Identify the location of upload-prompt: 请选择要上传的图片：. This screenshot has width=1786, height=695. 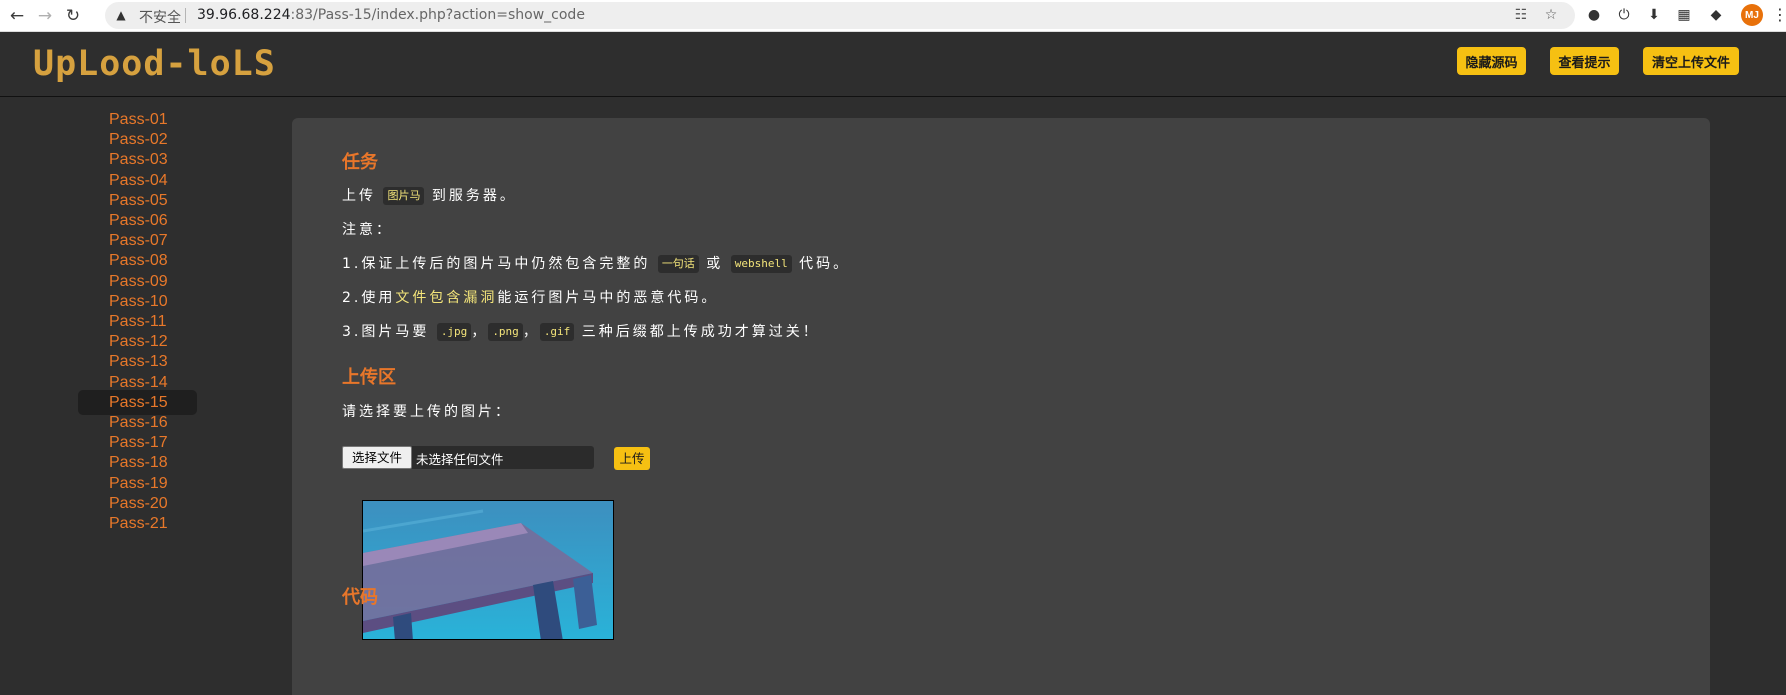
(427, 412).